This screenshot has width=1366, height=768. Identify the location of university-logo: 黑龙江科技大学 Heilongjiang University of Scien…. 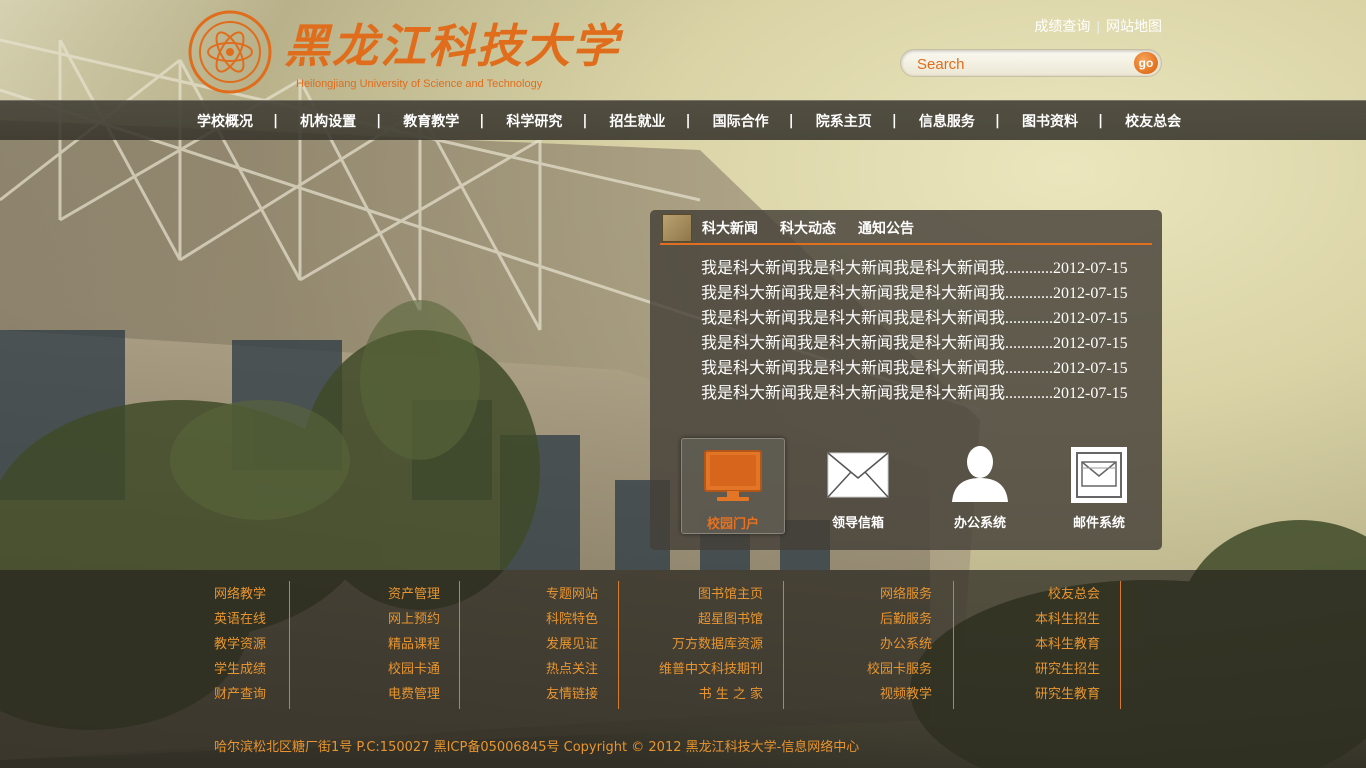
(403, 52).